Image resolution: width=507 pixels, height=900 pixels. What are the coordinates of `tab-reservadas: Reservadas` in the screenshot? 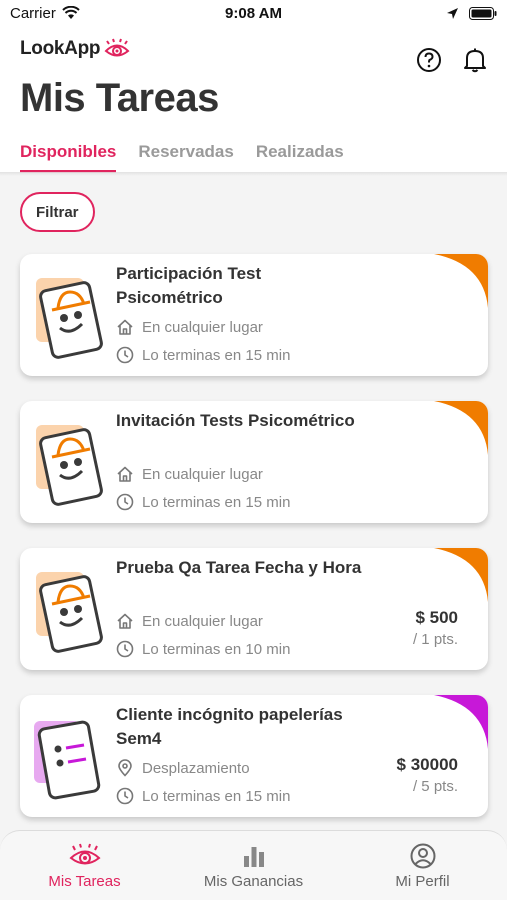 It's located at (185, 157).